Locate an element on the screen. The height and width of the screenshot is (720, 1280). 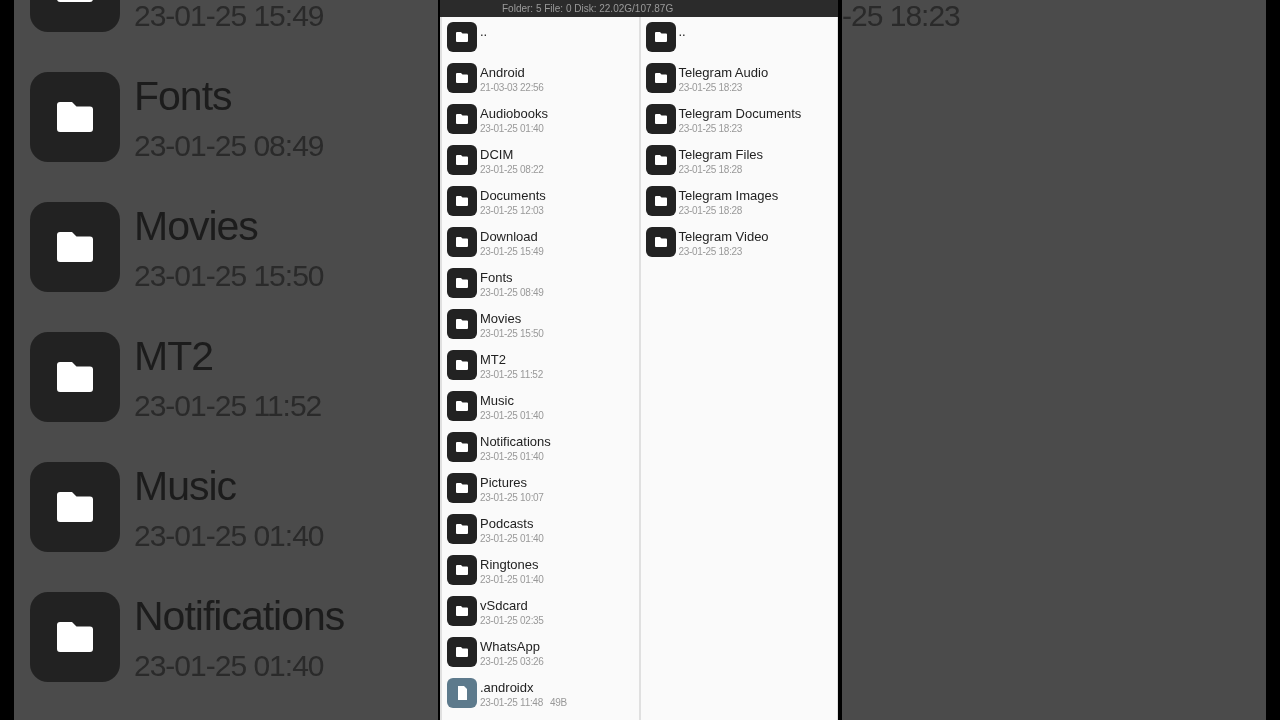
file-name: Movies is located at coordinates (501, 319).